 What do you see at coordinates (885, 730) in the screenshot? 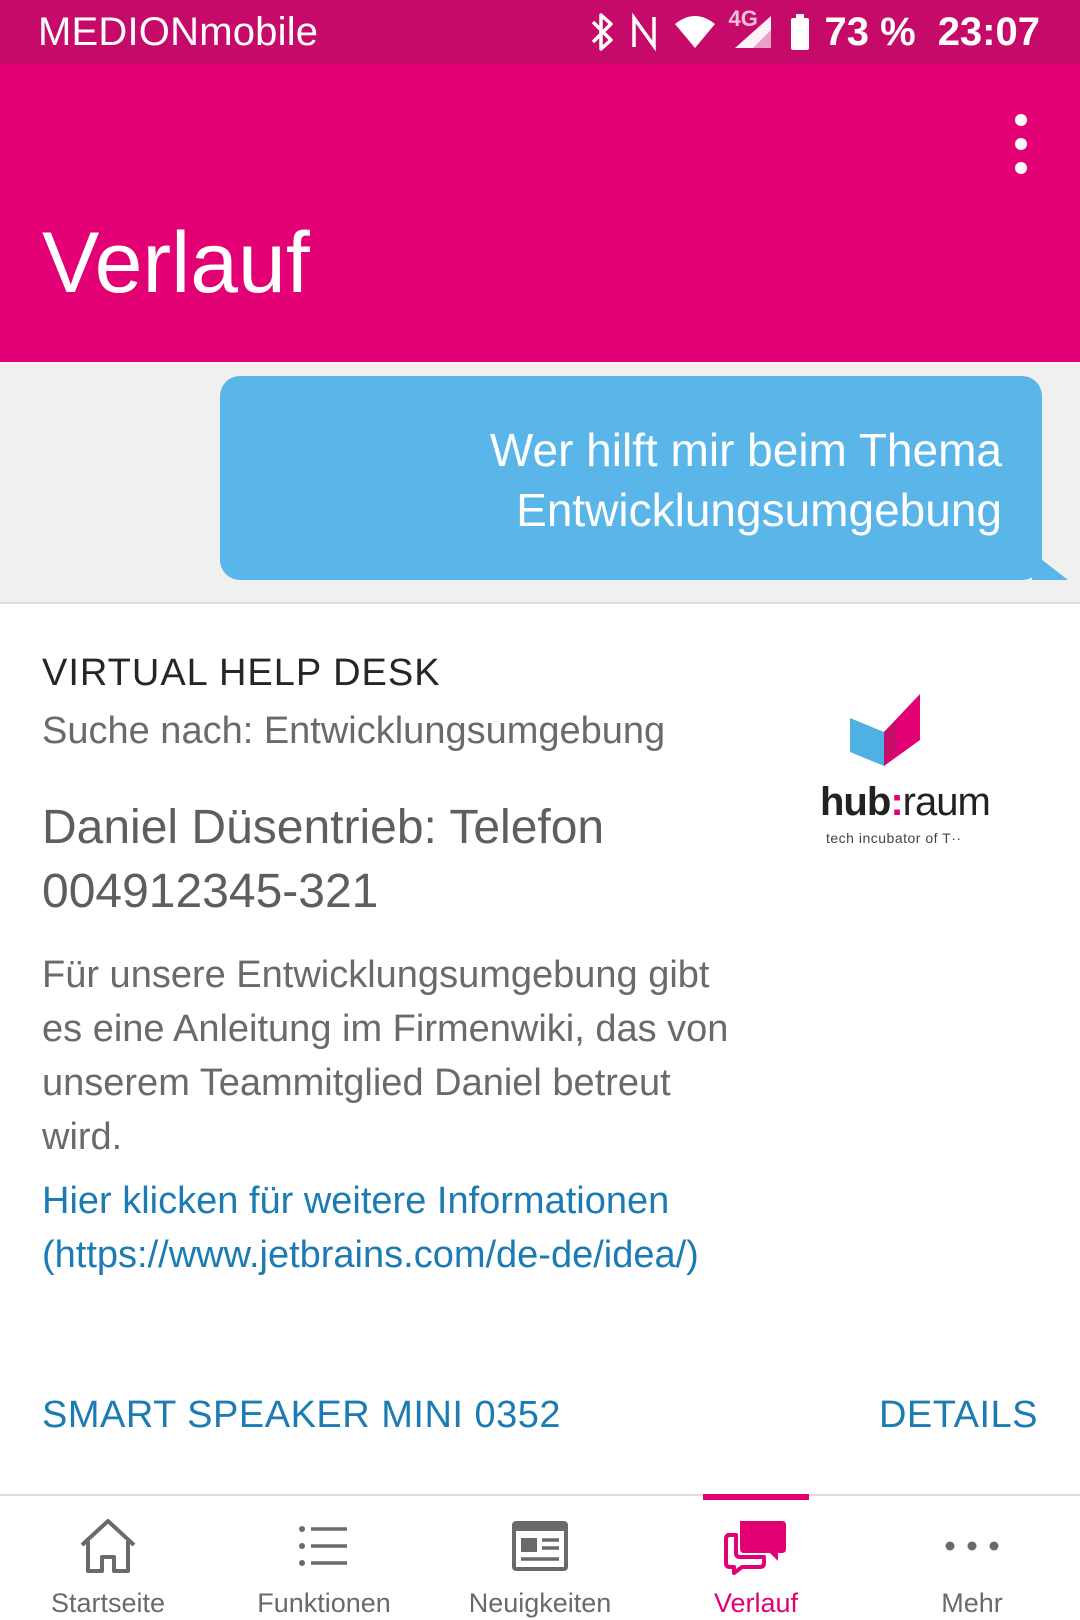
I see `hubraum-logo-mark` at bounding box center [885, 730].